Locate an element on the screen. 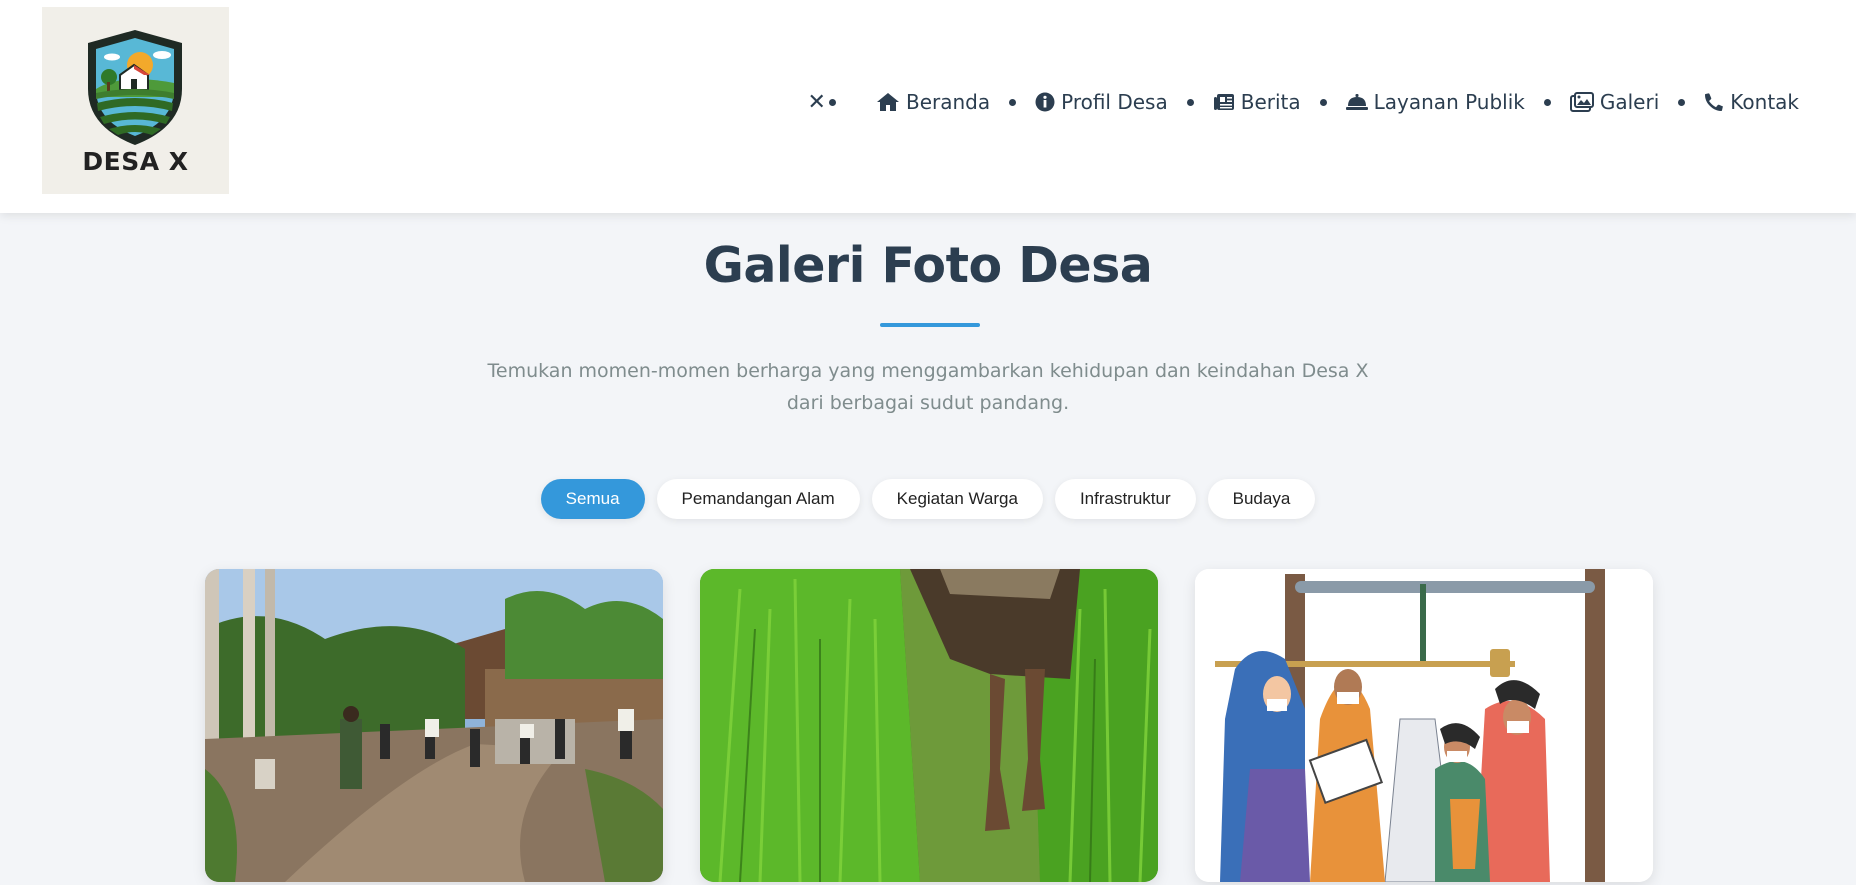  info-icon is located at coordinates (1045, 102).